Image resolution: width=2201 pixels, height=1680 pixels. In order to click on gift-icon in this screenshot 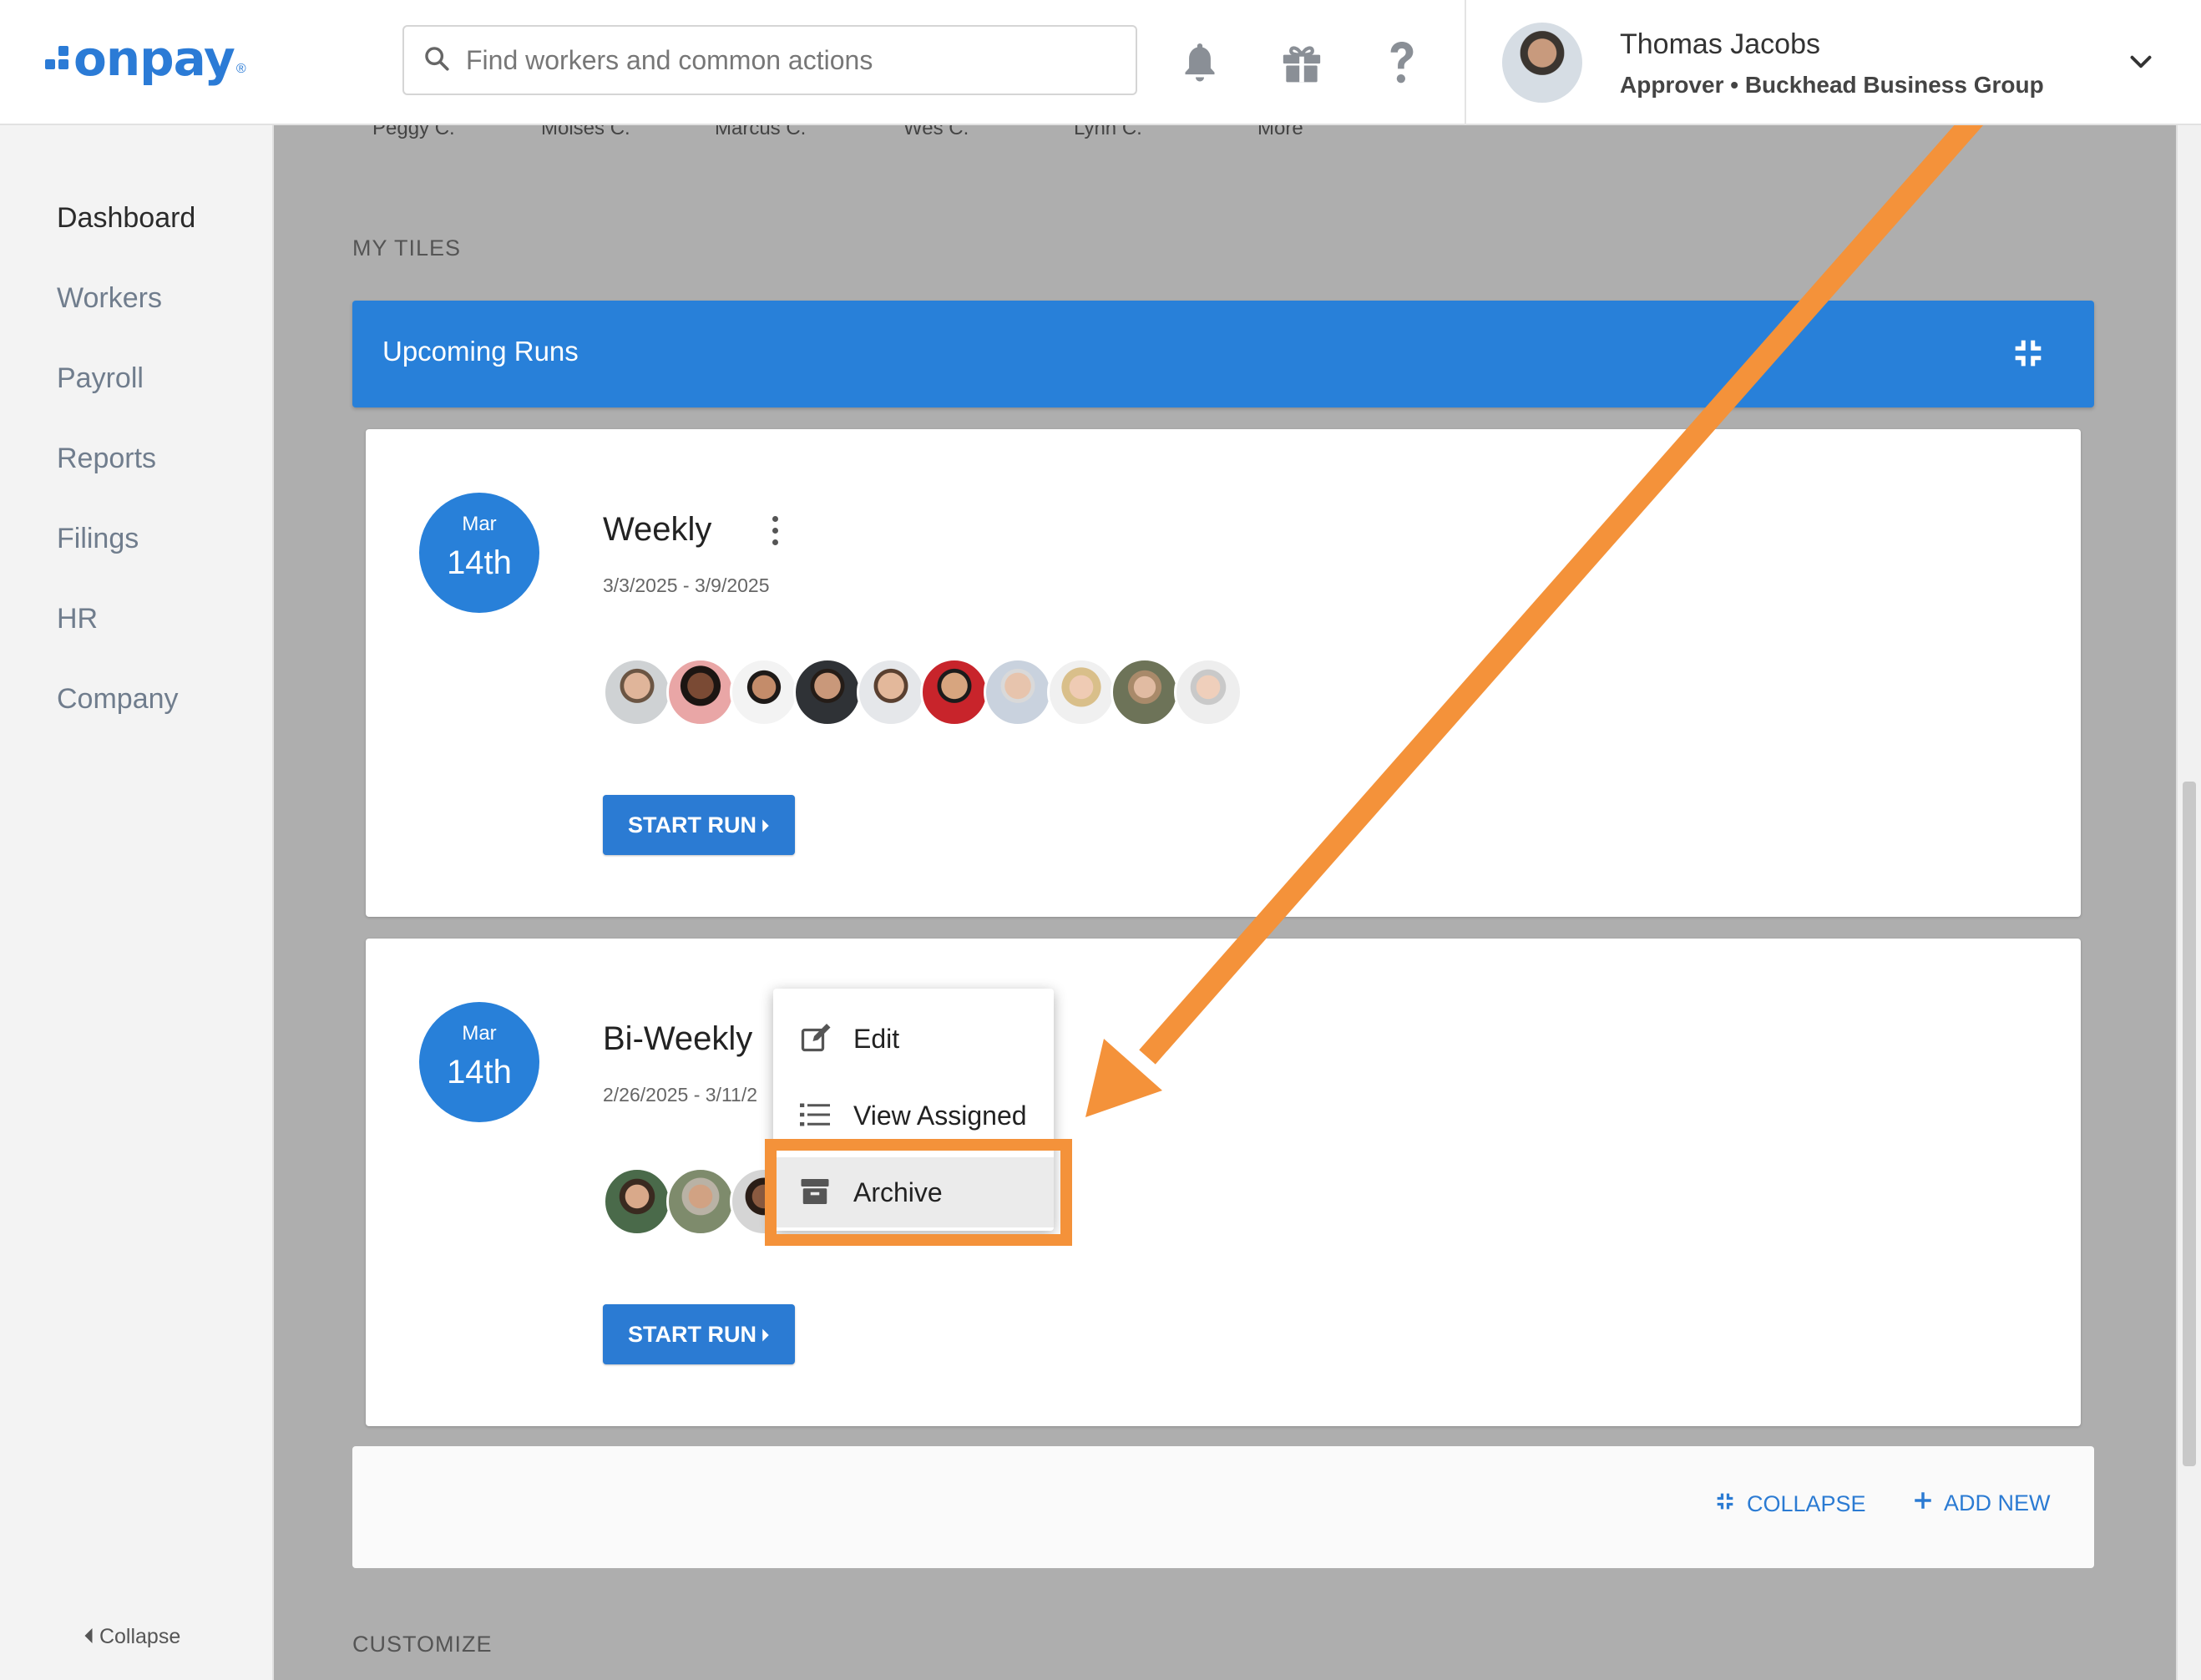, I will do `click(1302, 62)`.